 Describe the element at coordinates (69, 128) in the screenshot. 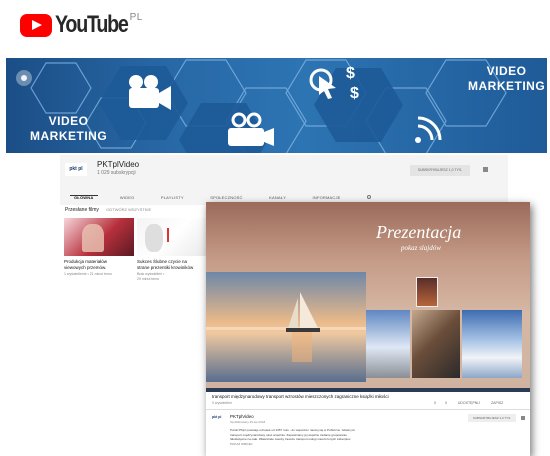

I see `banner-text-left: VIDEO MARKETING` at that location.